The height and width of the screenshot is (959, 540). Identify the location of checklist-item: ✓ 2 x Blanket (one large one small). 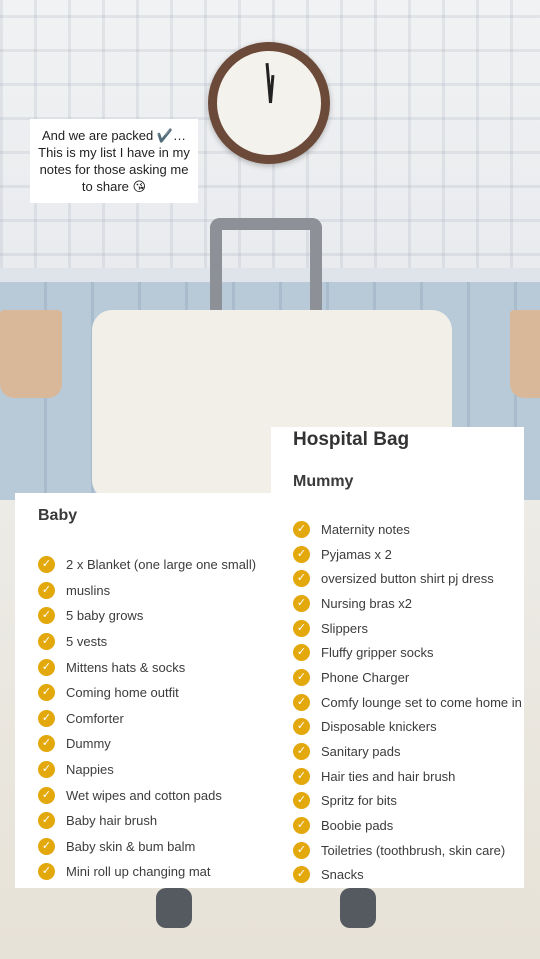
(164, 565).